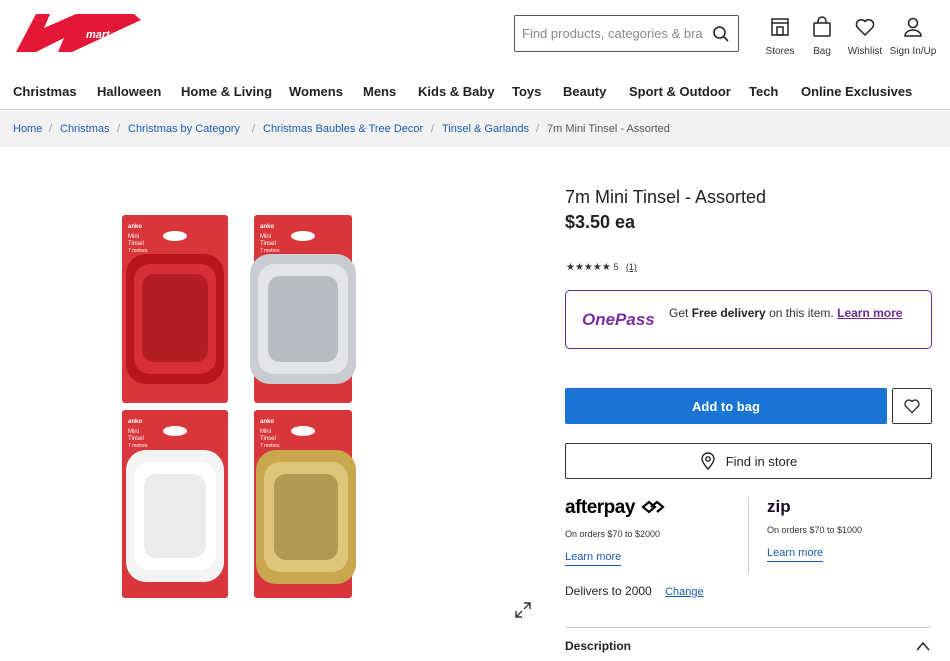 The image size is (950, 661). I want to click on chevron-up-icon, so click(923, 646).